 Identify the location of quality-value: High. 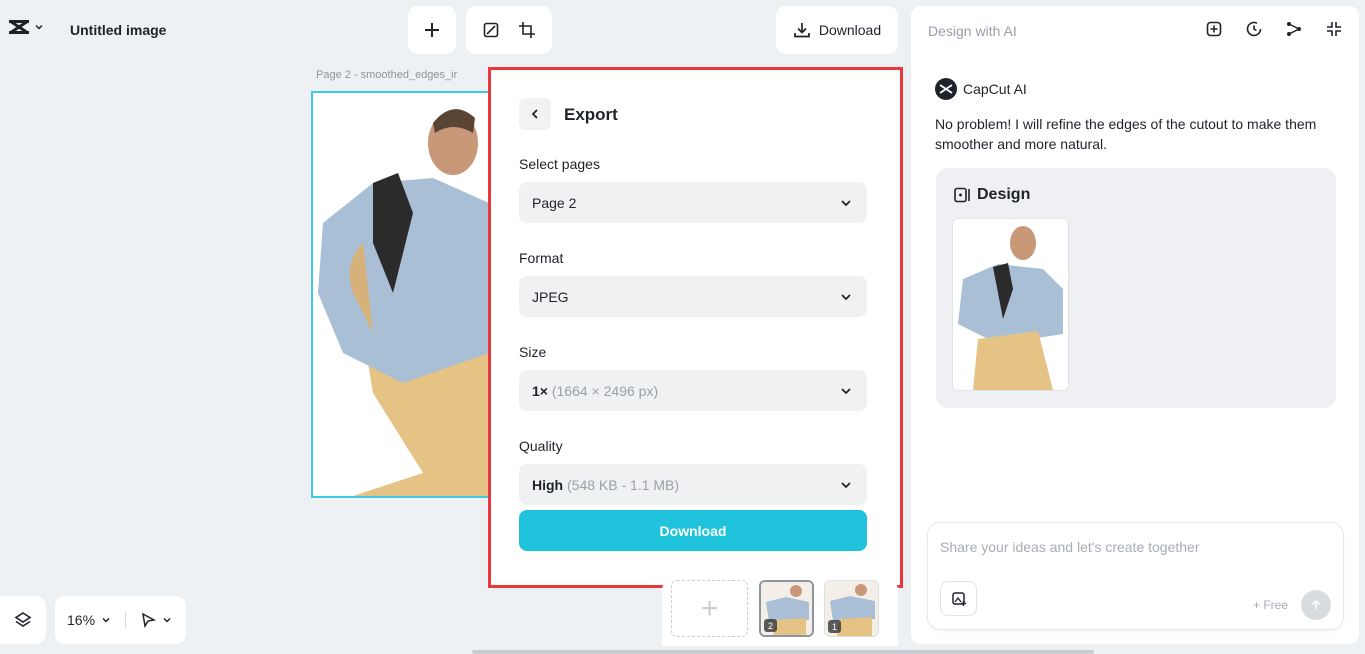
(548, 484).